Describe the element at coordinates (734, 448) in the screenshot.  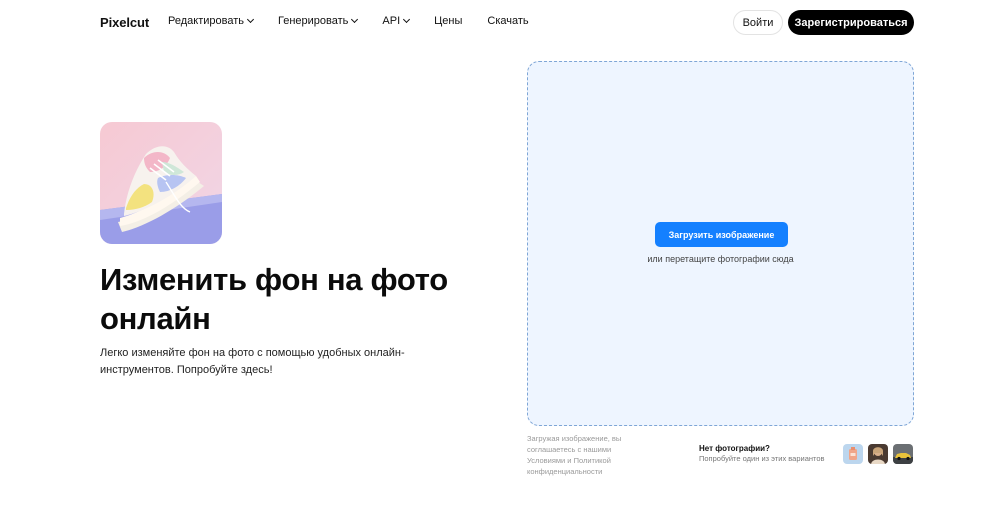
I see `no-photo-title: Нет фотографии?` at that location.